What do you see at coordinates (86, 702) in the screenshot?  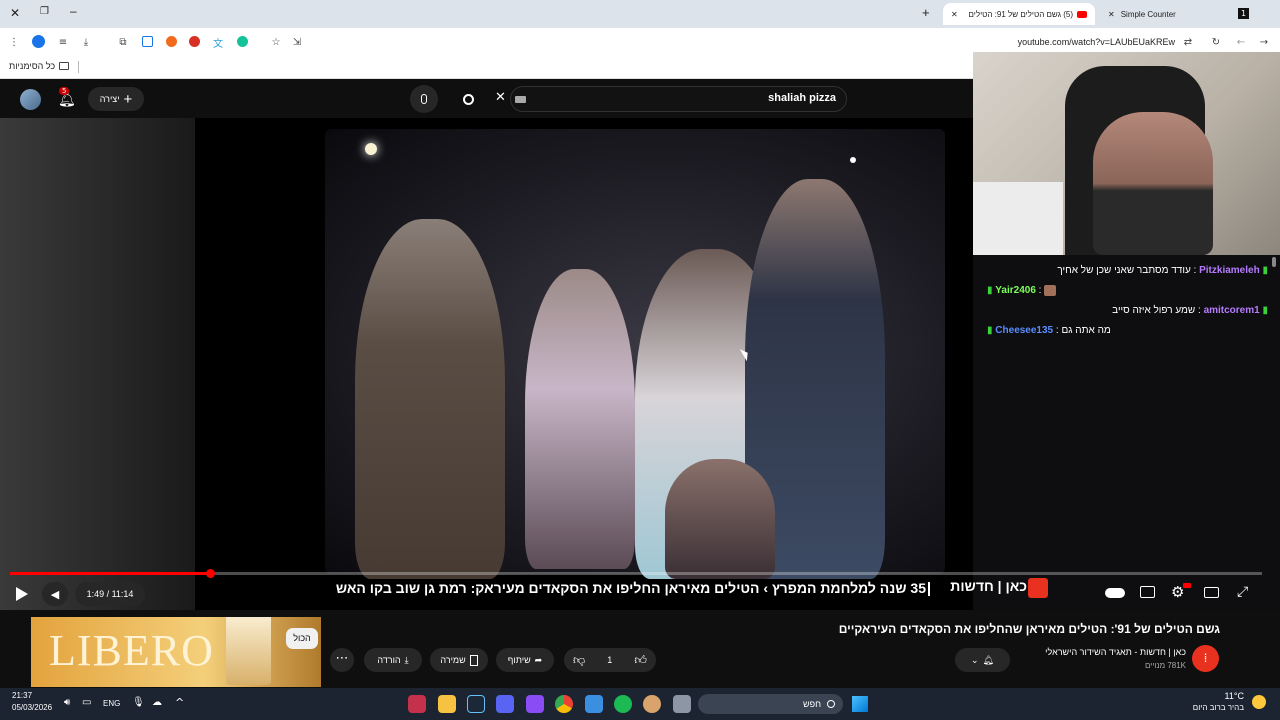 I see `network-icon: ▭` at bounding box center [86, 702].